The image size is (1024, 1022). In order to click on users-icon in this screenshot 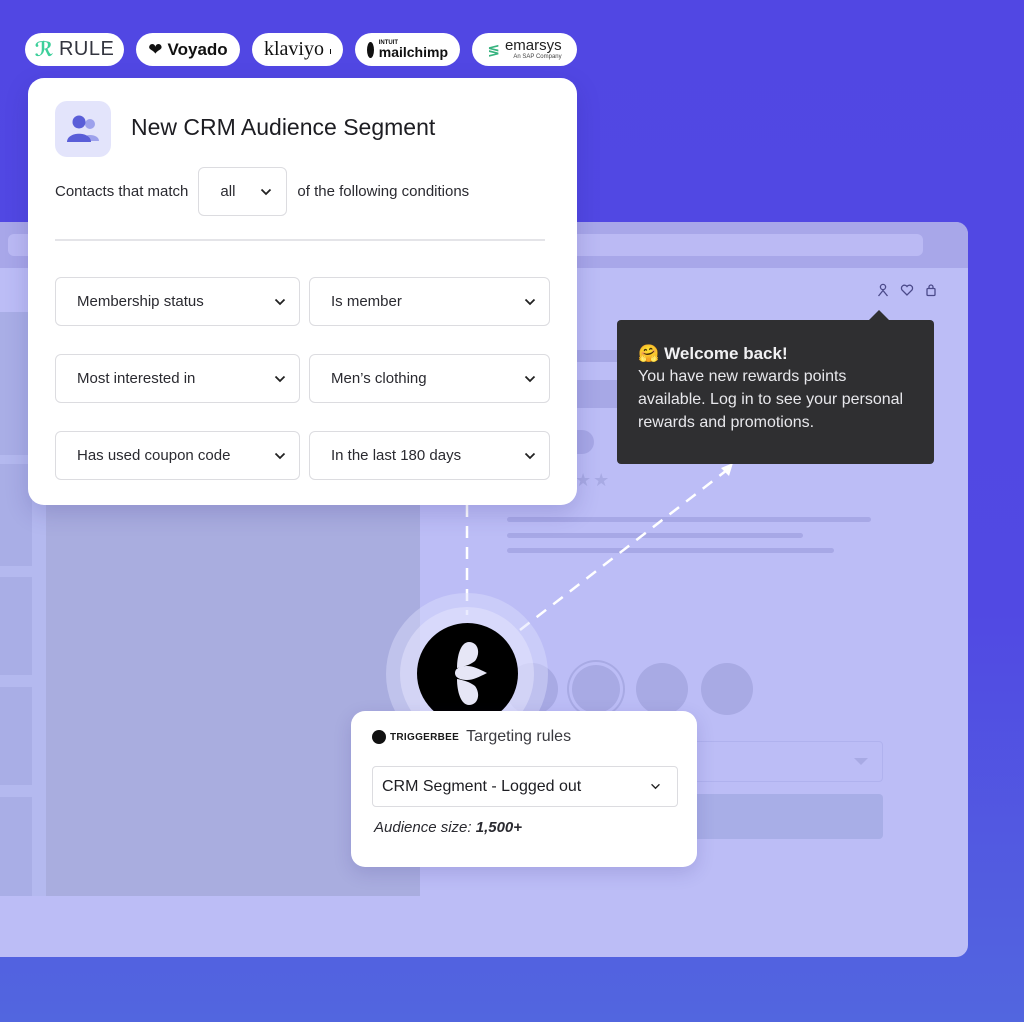, I will do `click(83, 128)`.